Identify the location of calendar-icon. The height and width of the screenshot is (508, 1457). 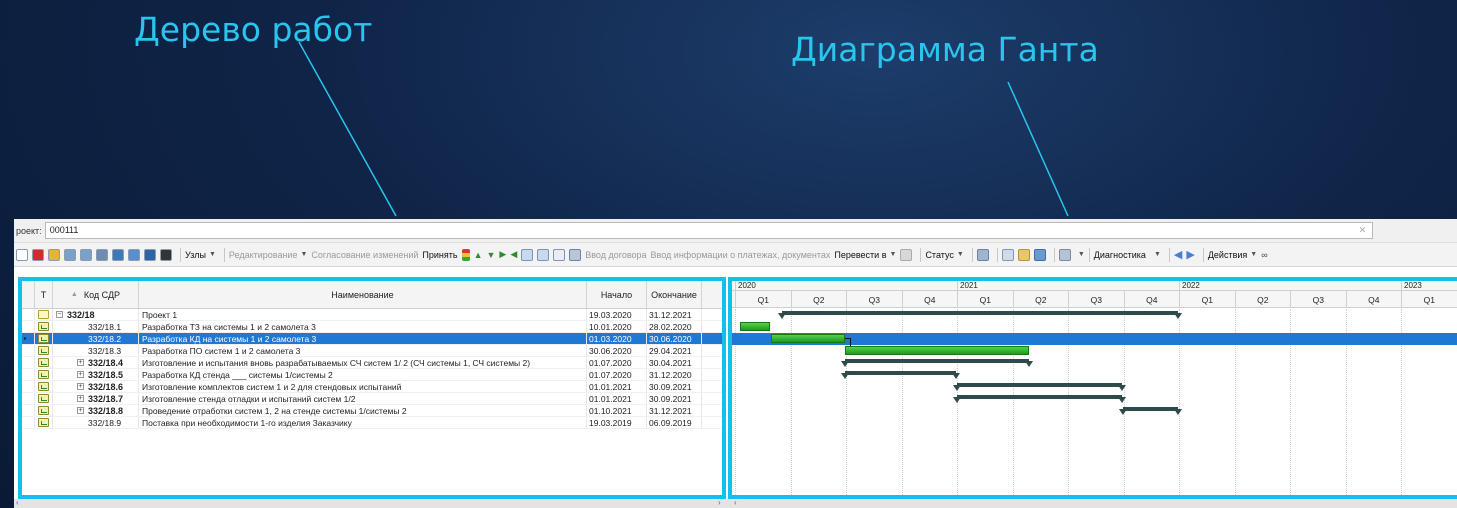
(906, 254).